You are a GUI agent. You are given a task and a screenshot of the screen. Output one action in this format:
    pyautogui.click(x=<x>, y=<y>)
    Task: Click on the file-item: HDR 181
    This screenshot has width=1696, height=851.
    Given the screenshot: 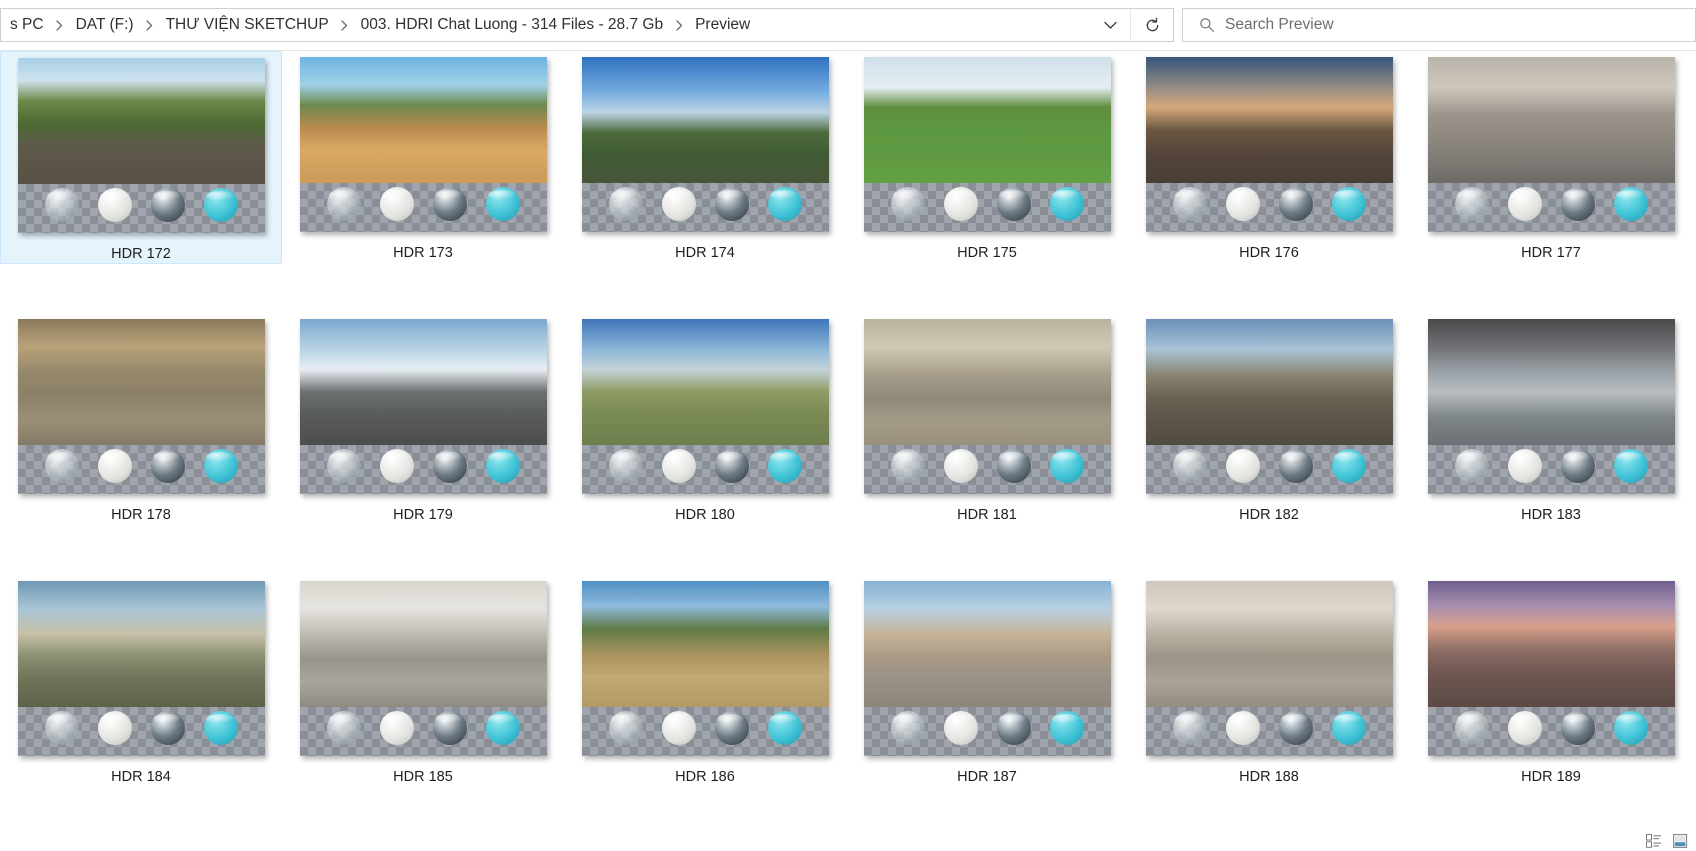 What is the action you would take?
    pyautogui.click(x=987, y=418)
    